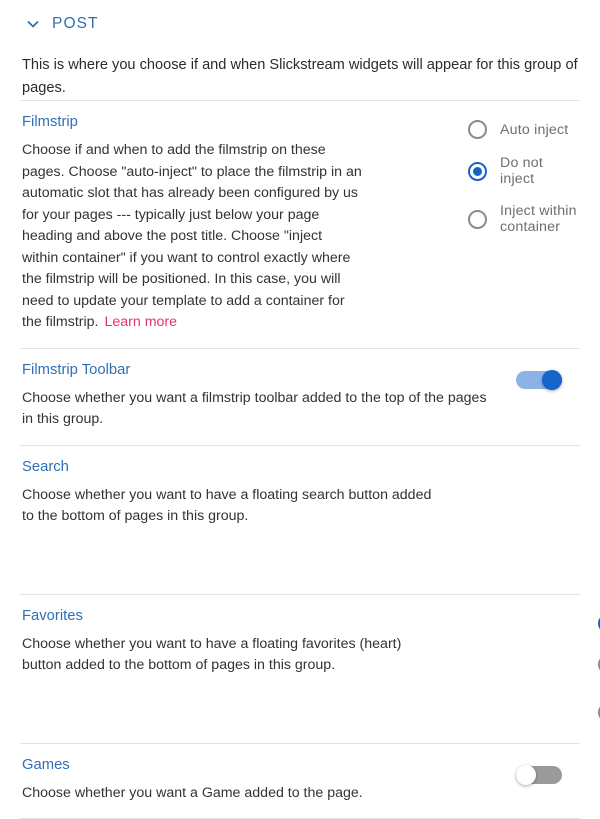 This screenshot has height=819, width=600. I want to click on learn-more-link: Learn more, so click(140, 322).